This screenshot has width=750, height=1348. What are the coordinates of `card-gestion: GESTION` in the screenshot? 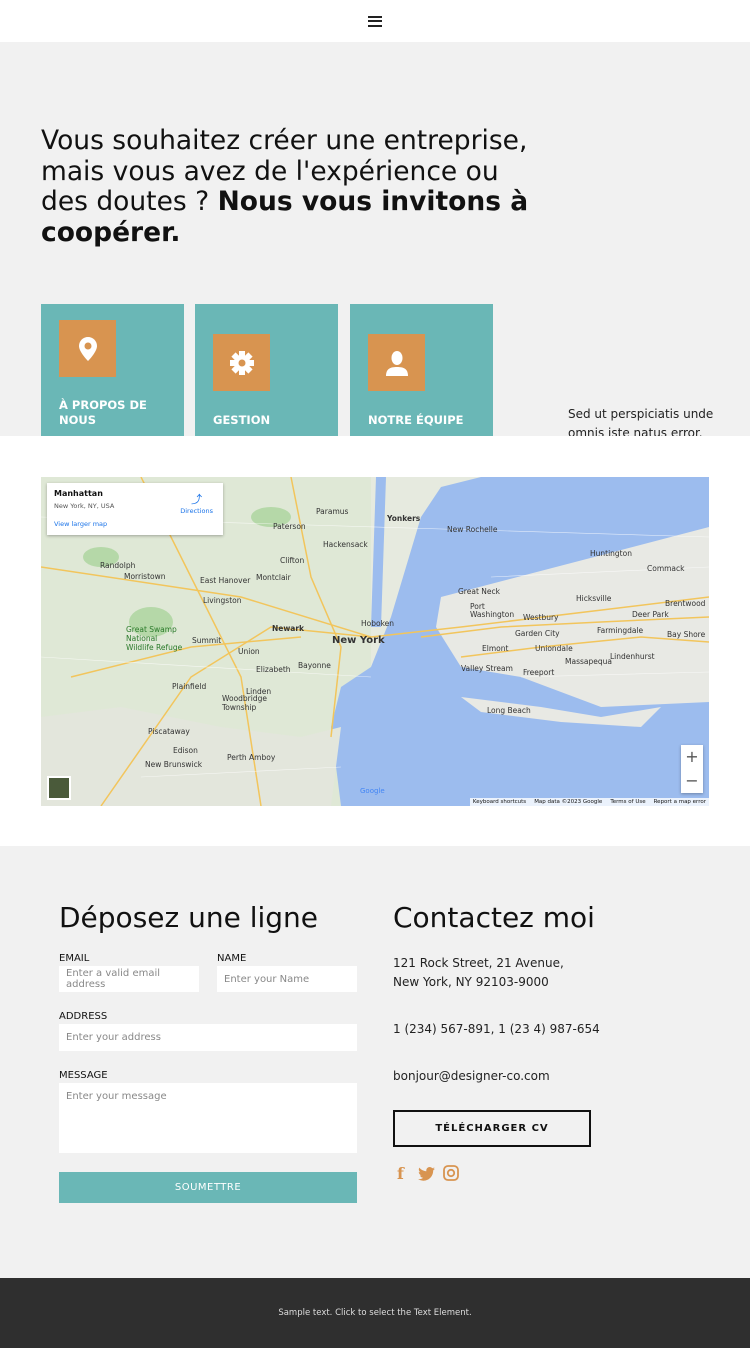 It's located at (266, 373).